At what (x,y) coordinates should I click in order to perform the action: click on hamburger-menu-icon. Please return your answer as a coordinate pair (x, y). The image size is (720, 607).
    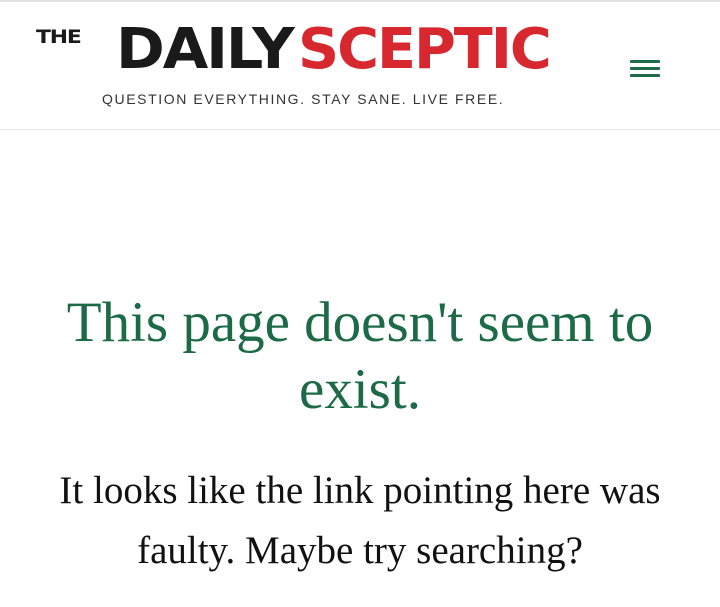
    Looking at the image, I should click on (645, 69).